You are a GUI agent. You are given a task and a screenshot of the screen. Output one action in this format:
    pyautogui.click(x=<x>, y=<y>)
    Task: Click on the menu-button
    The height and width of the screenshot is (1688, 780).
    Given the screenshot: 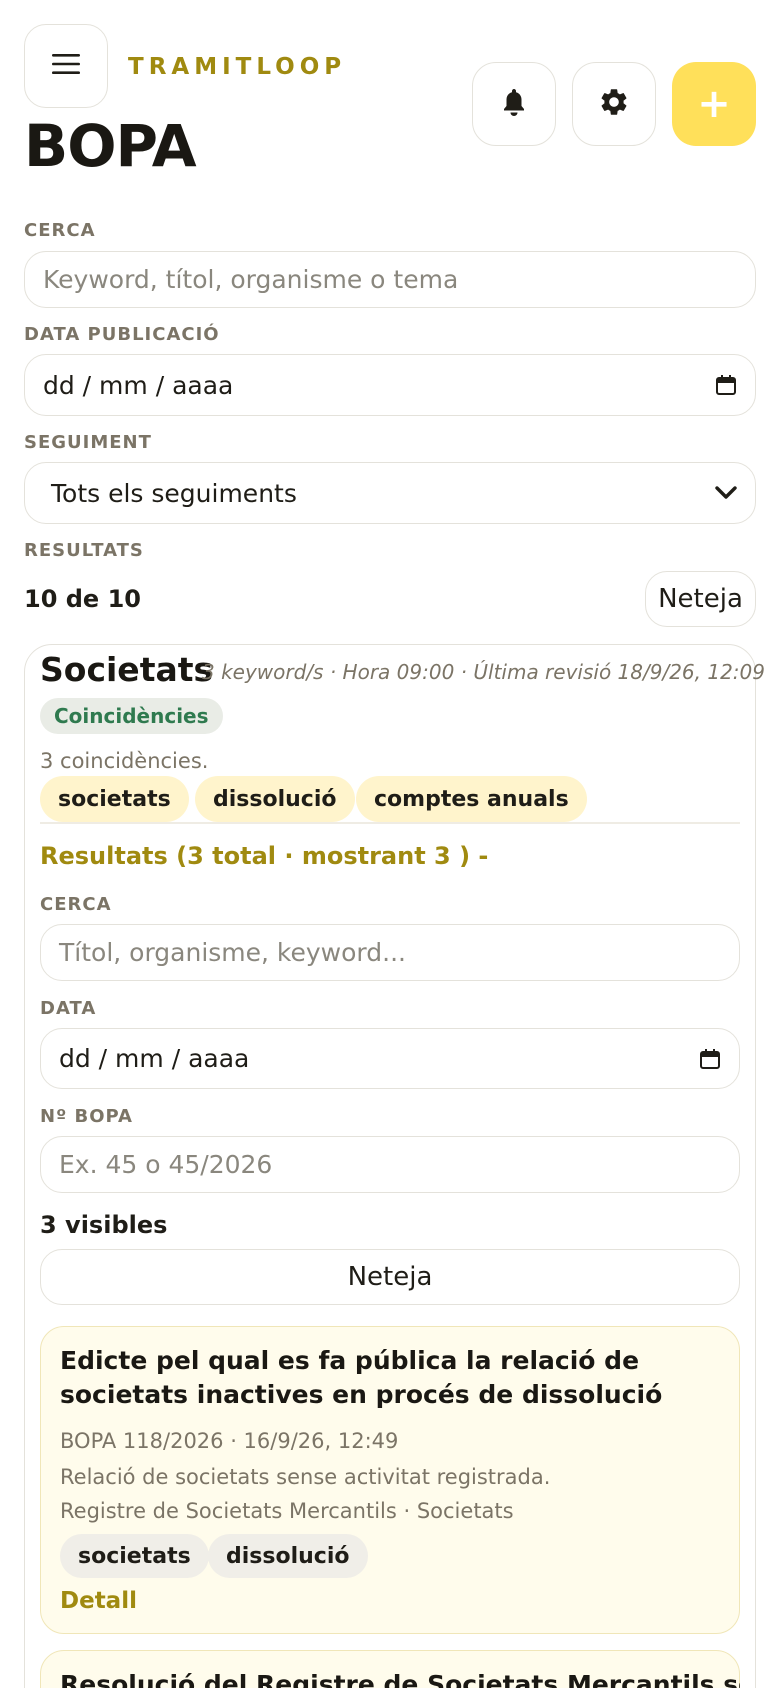 What is the action you would take?
    pyautogui.click(x=66, y=66)
    